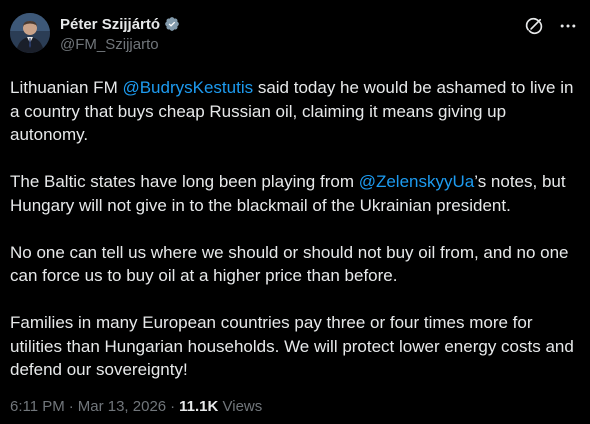 The image size is (590, 424). Describe the element at coordinates (568, 26) in the screenshot. I see `more-options-icon` at that location.